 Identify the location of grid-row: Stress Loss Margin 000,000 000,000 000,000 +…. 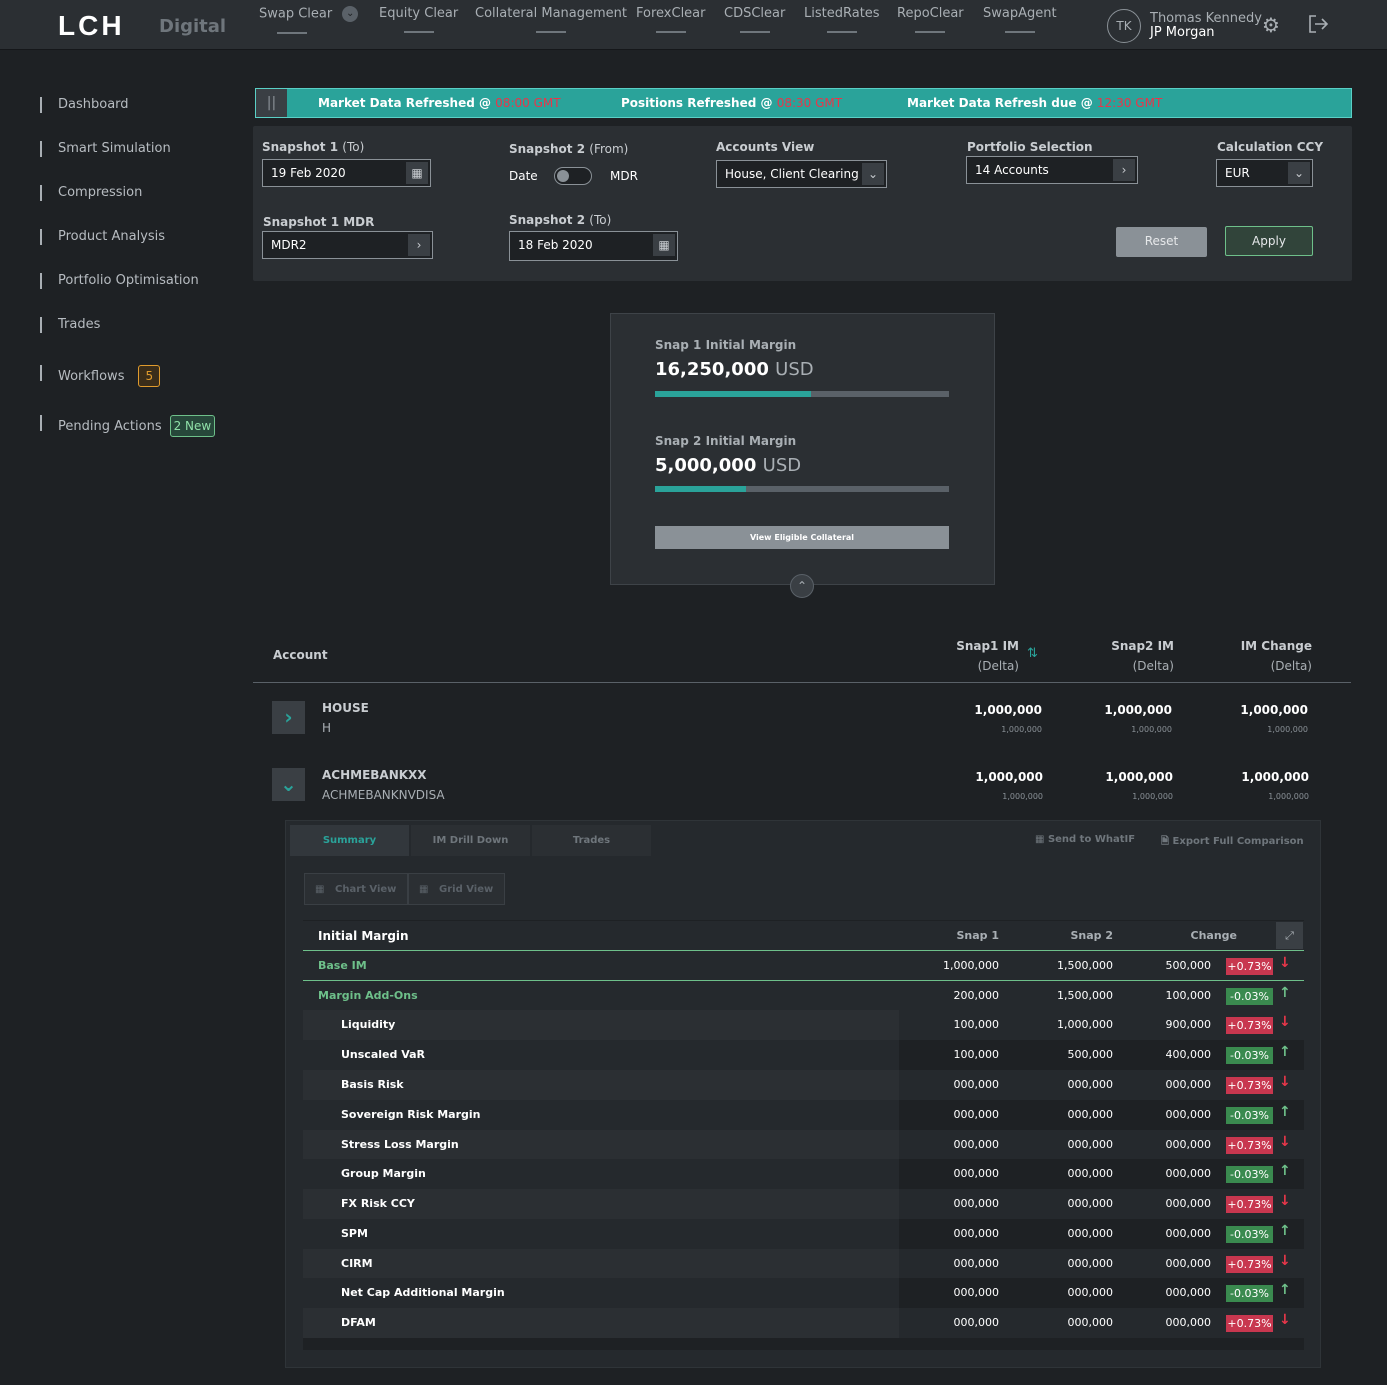
(803, 1145).